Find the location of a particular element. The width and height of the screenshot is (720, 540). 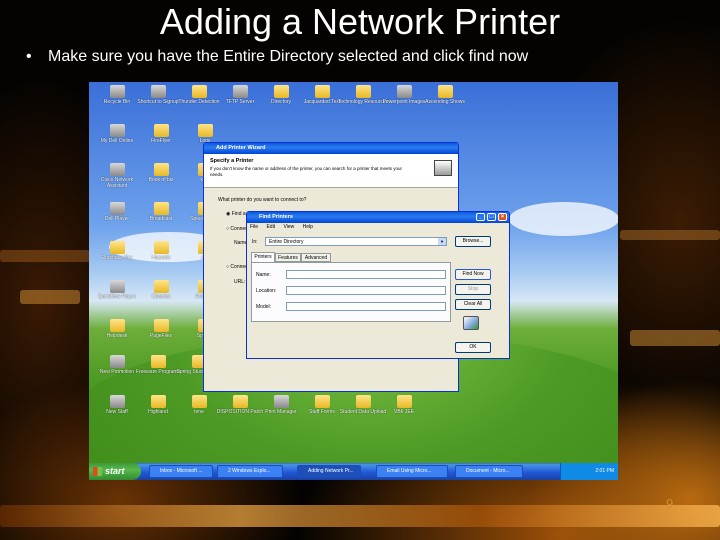

powerpoint-icon is located at coordinates (404, 91).